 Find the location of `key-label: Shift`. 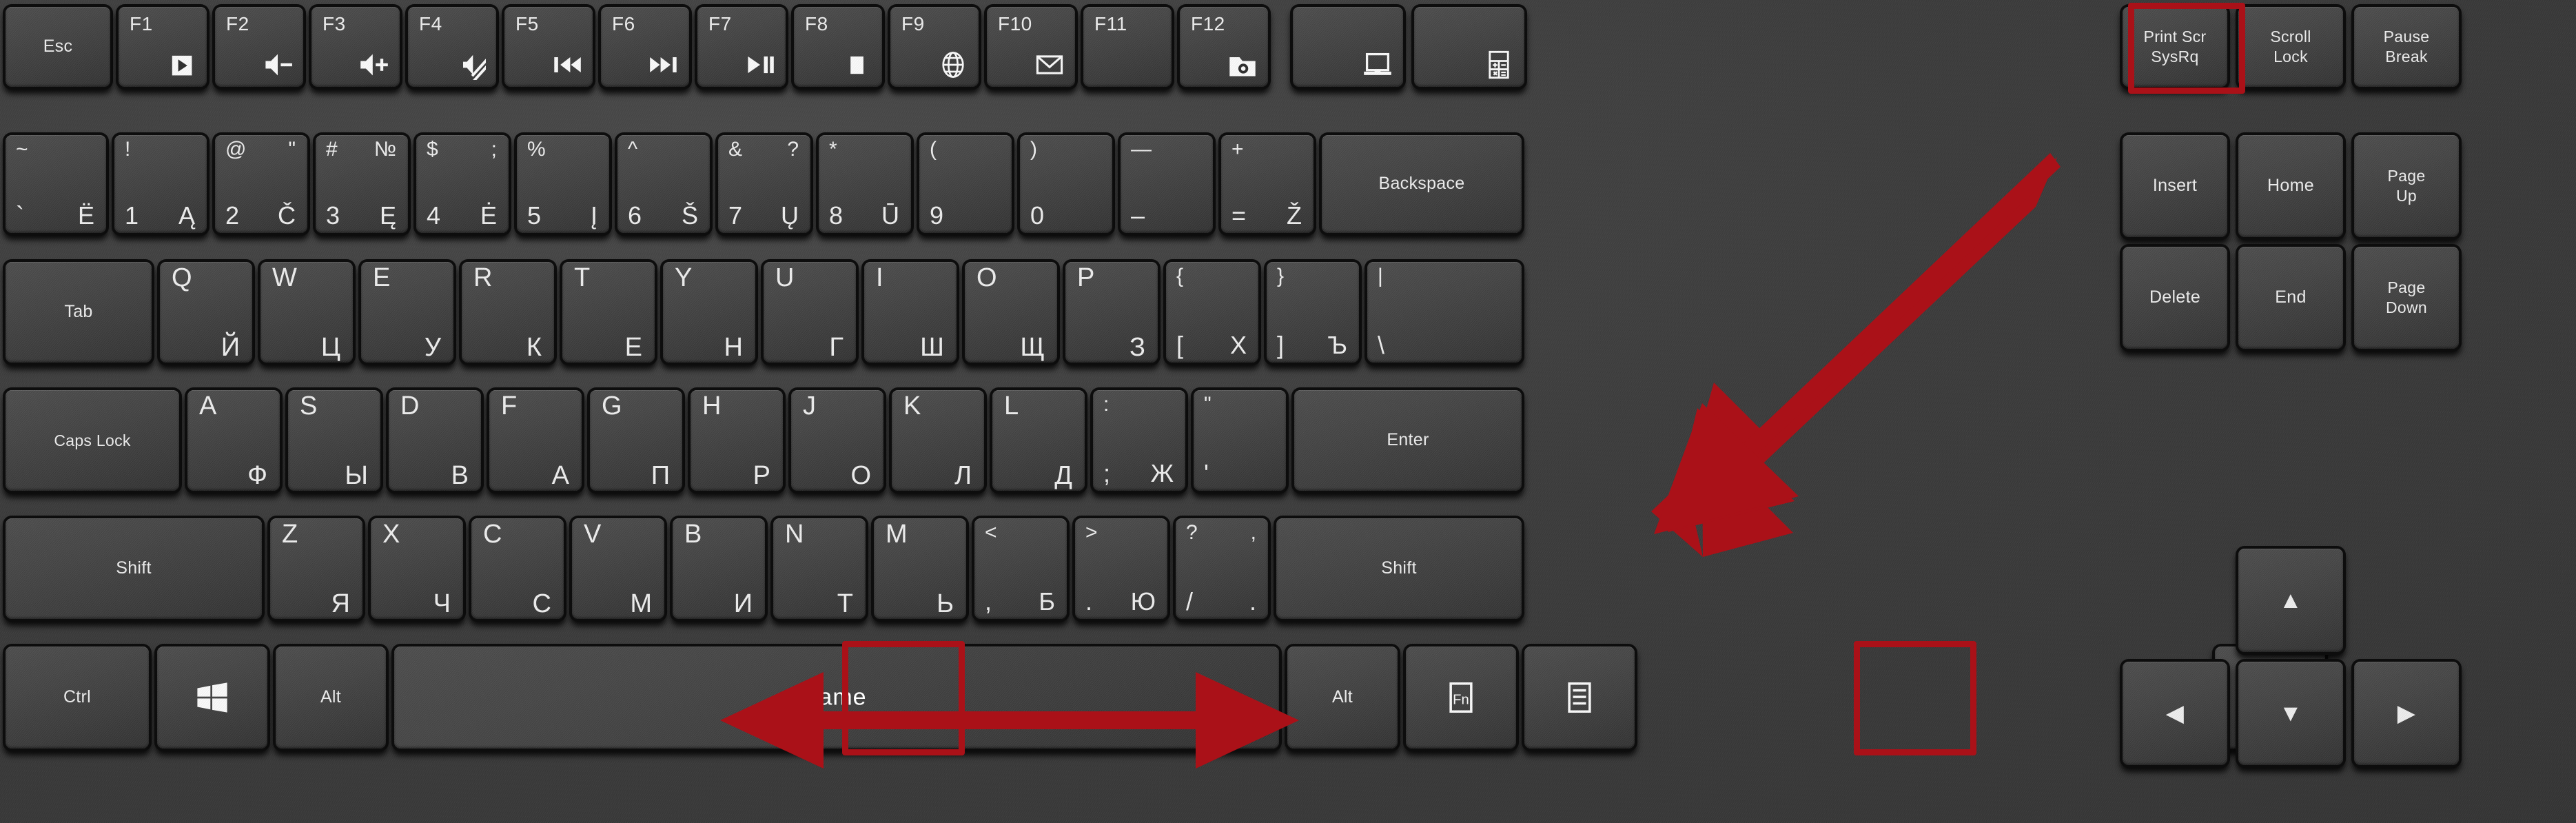

key-label: Shift is located at coordinates (134, 568).